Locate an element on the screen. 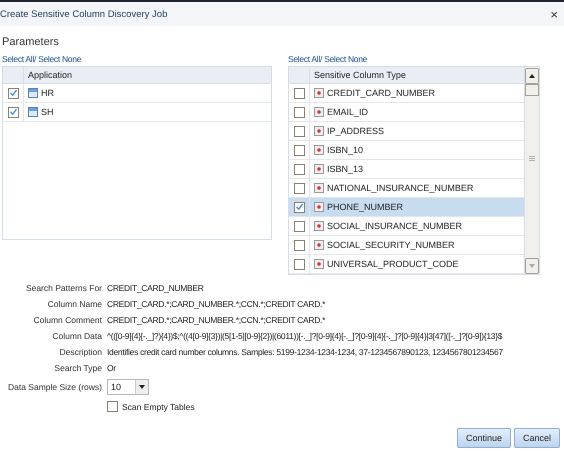 Image resolution: width=564 pixels, height=451 pixels. table-row: UNIVERSAL_PRODUCT_CODE is located at coordinates (406, 264).